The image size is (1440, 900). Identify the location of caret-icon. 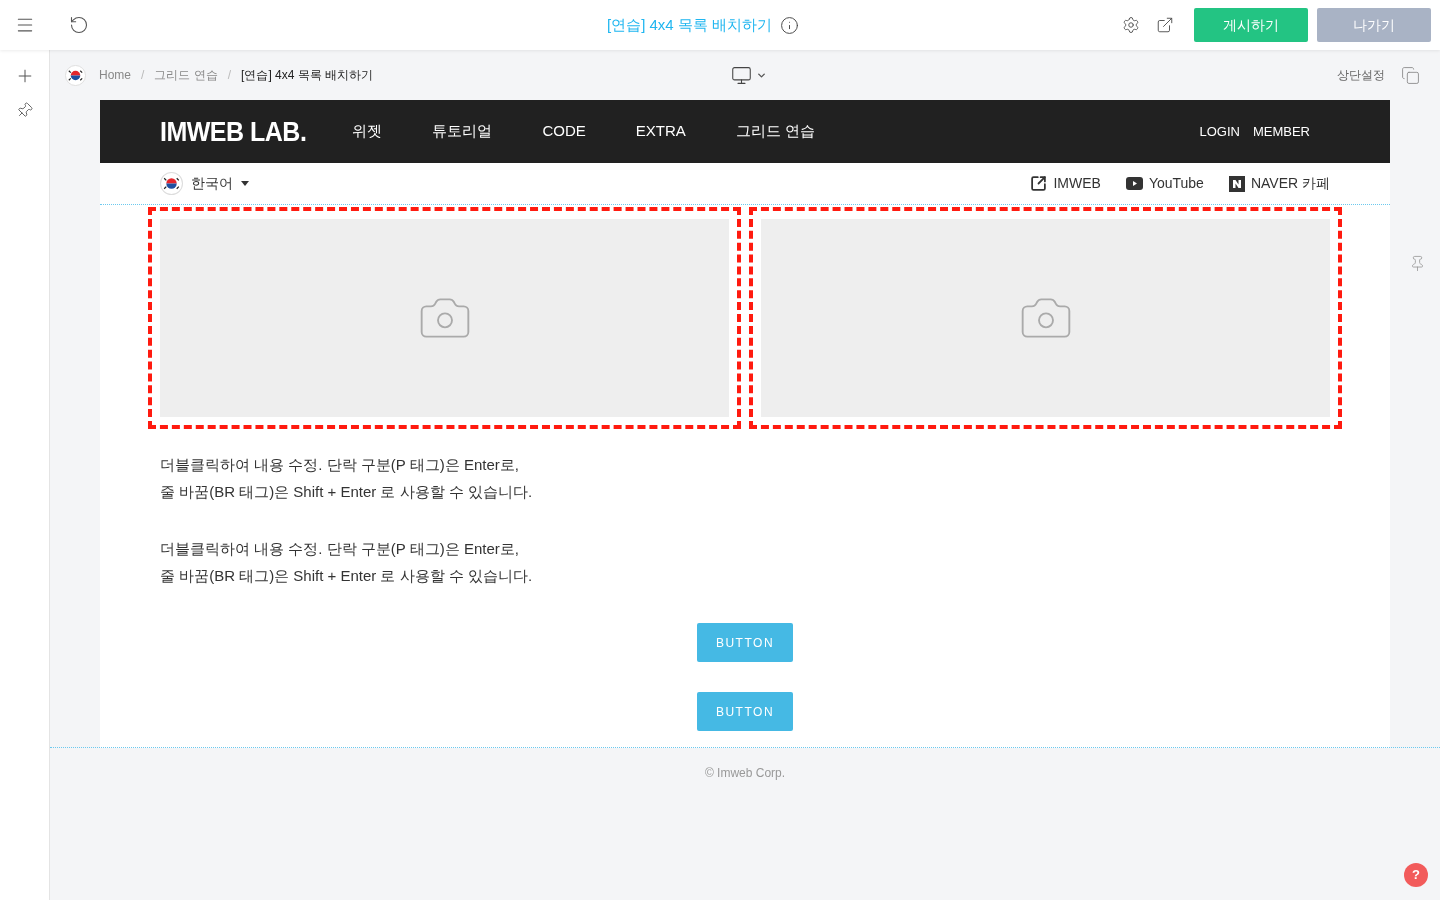
(245, 183).